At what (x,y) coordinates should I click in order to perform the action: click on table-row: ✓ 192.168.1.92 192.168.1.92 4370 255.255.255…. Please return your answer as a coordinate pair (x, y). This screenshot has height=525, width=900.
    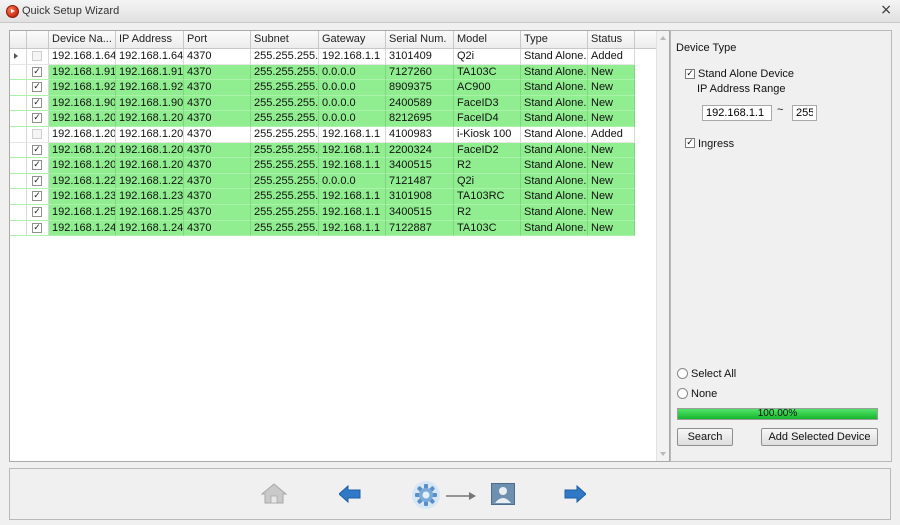
    Looking at the image, I should click on (333, 88).